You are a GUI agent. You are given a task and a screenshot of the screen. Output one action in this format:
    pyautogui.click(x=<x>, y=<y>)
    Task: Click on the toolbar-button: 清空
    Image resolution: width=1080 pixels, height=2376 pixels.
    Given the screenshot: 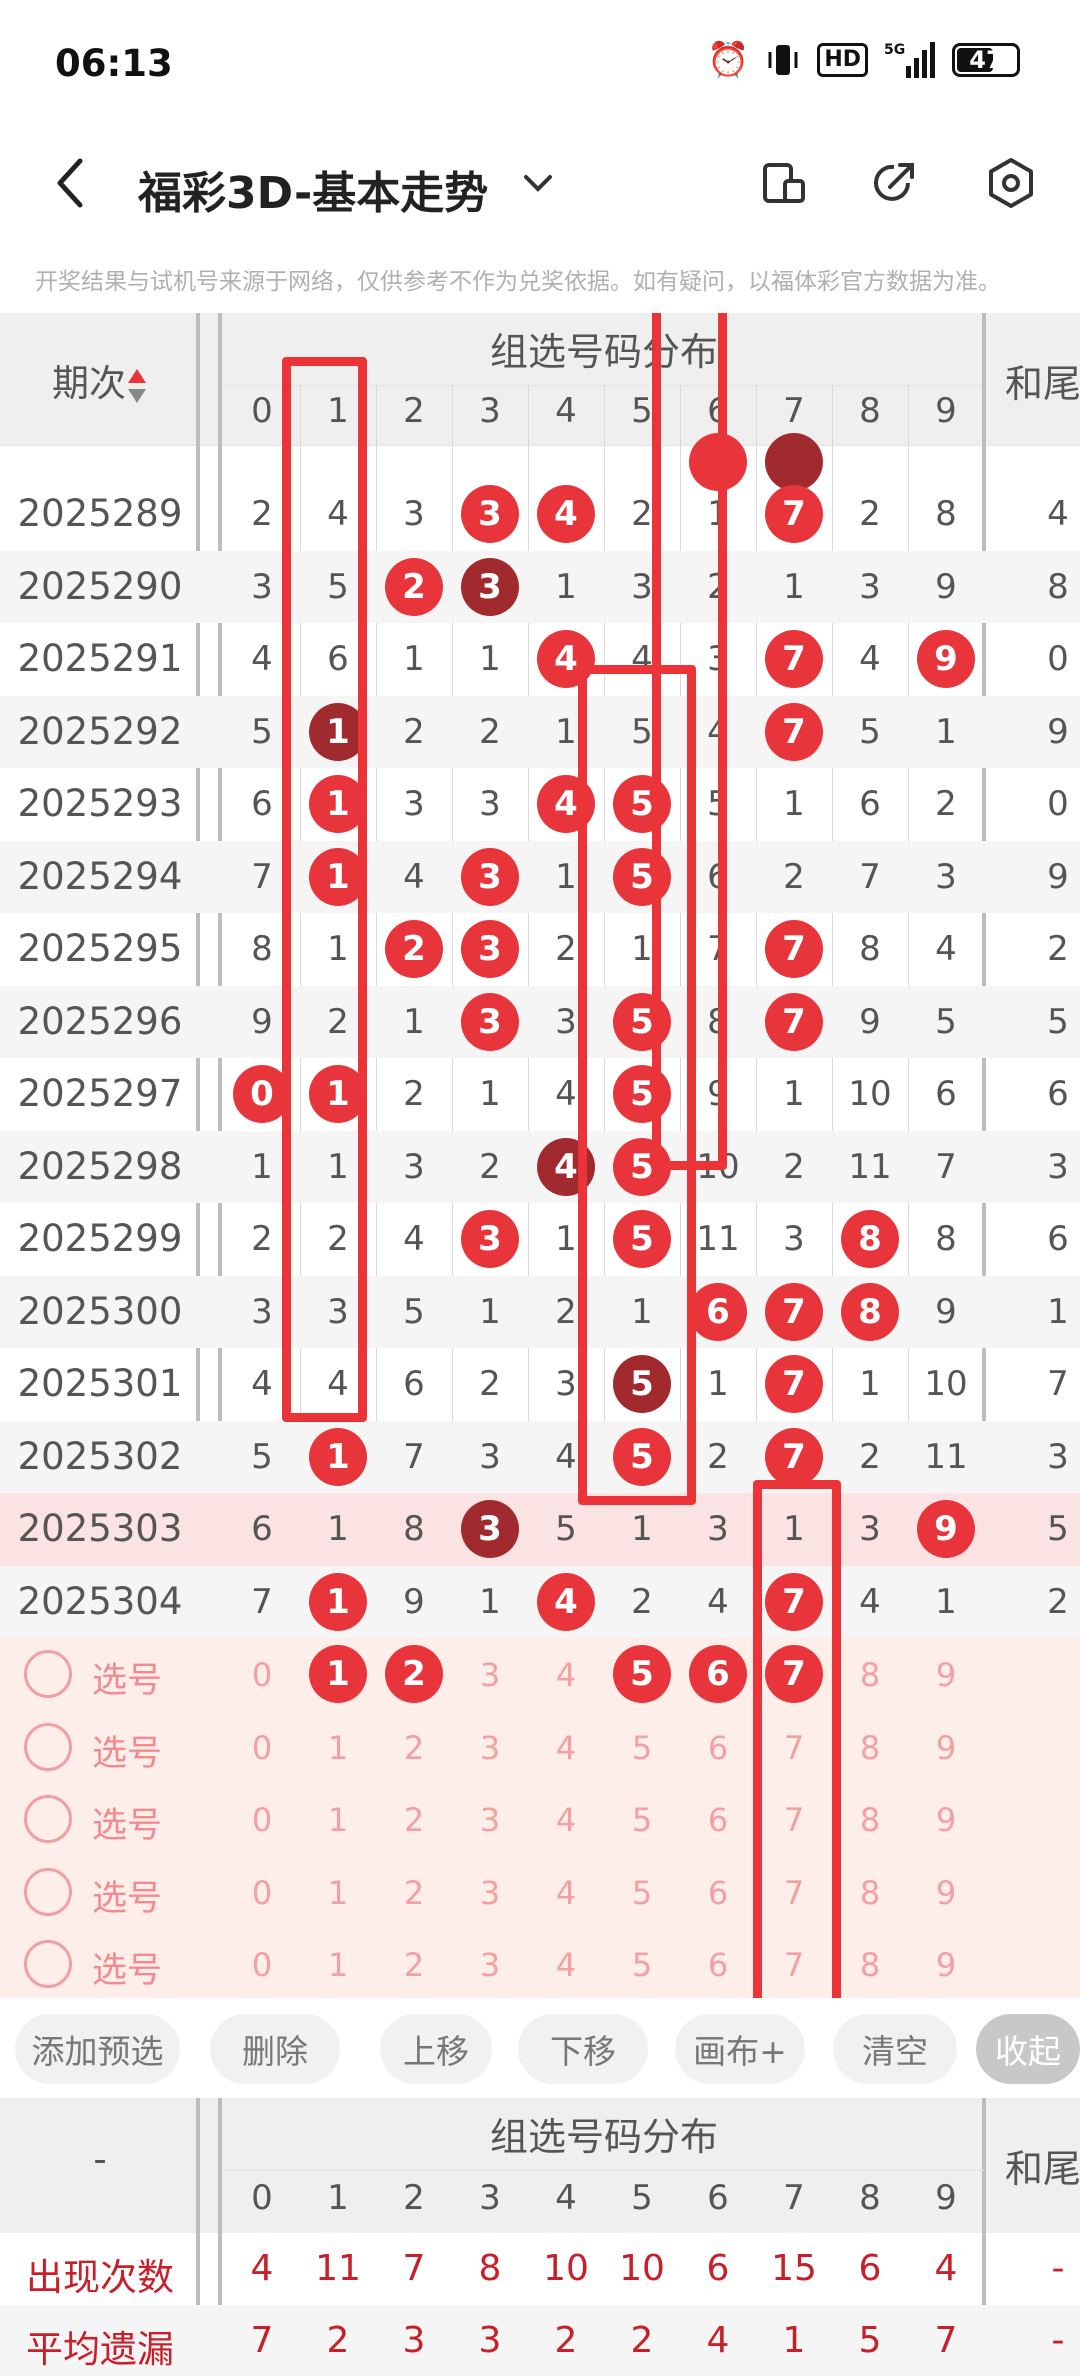 What is the action you would take?
    pyautogui.click(x=895, y=2049)
    